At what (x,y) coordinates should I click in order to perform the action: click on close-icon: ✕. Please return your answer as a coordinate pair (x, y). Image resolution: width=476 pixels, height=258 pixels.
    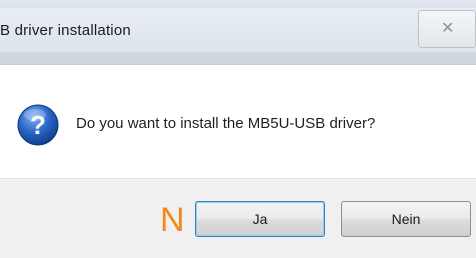
    Looking at the image, I should click on (448, 28).